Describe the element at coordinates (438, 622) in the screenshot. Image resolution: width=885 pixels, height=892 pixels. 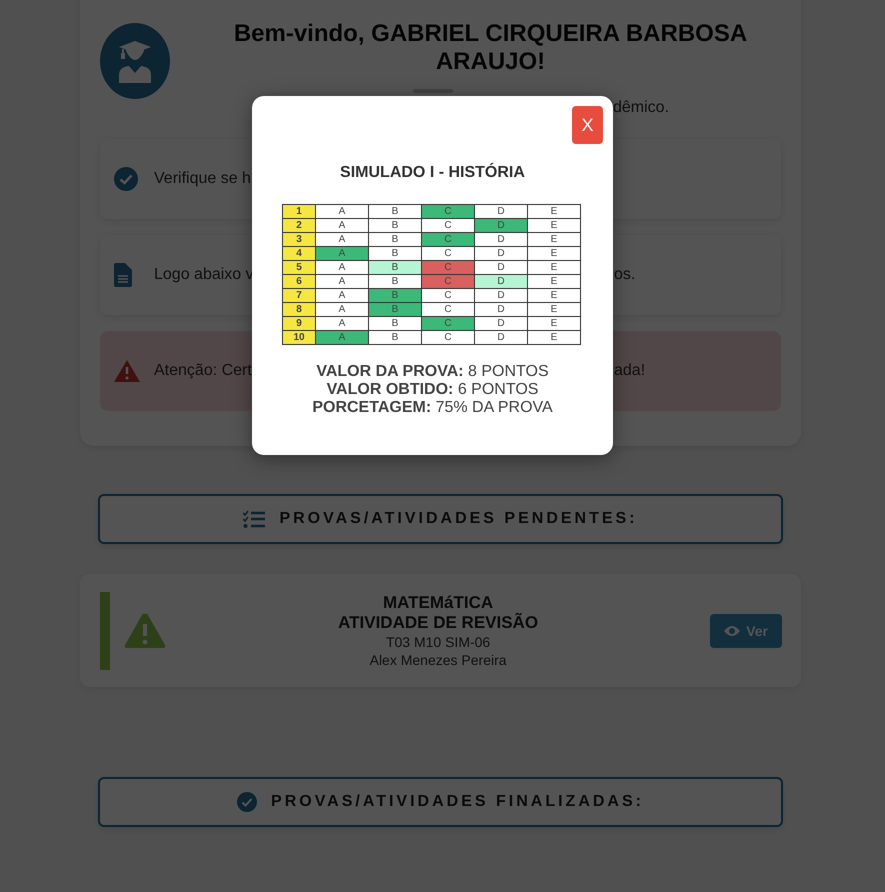
I see `activity-title: ATIVIDADE DE REVISÃO` at that location.